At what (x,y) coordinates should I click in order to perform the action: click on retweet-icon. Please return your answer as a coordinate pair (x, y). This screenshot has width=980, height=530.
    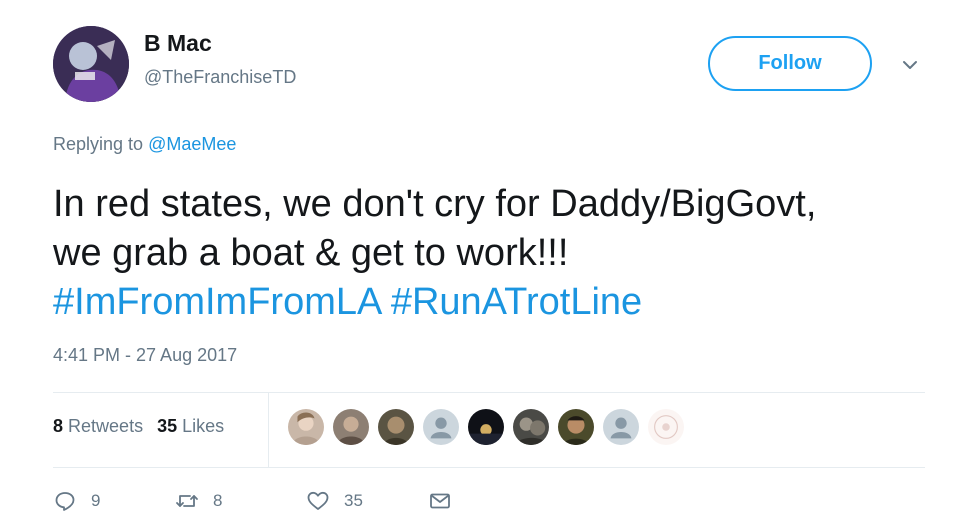
    Looking at the image, I should click on (187, 501).